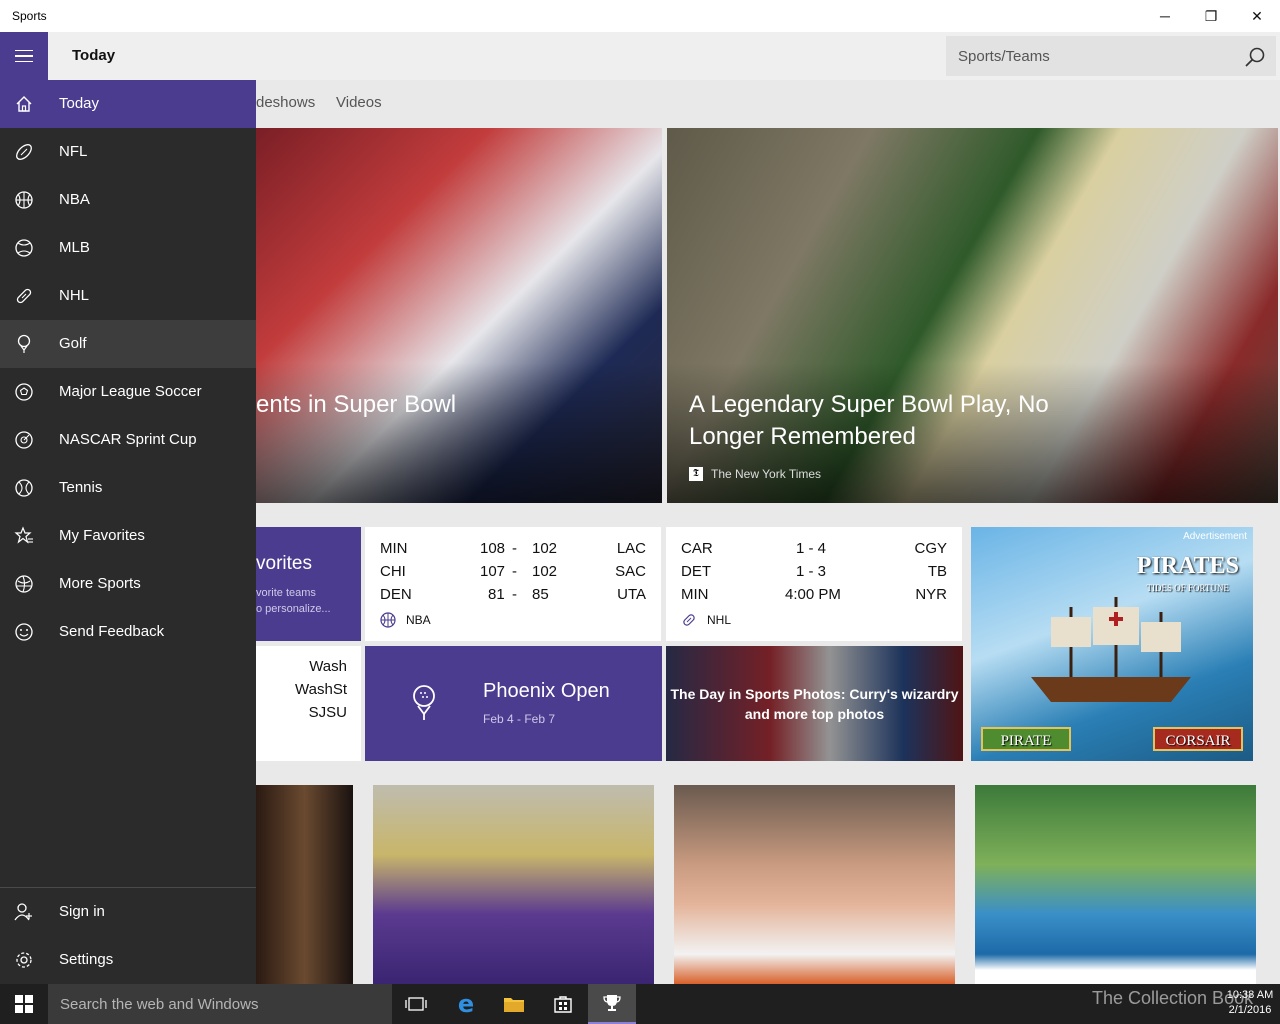 The height and width of the screenshot is (1024, 1280). I want to click on store-button, so click(563, 1004).